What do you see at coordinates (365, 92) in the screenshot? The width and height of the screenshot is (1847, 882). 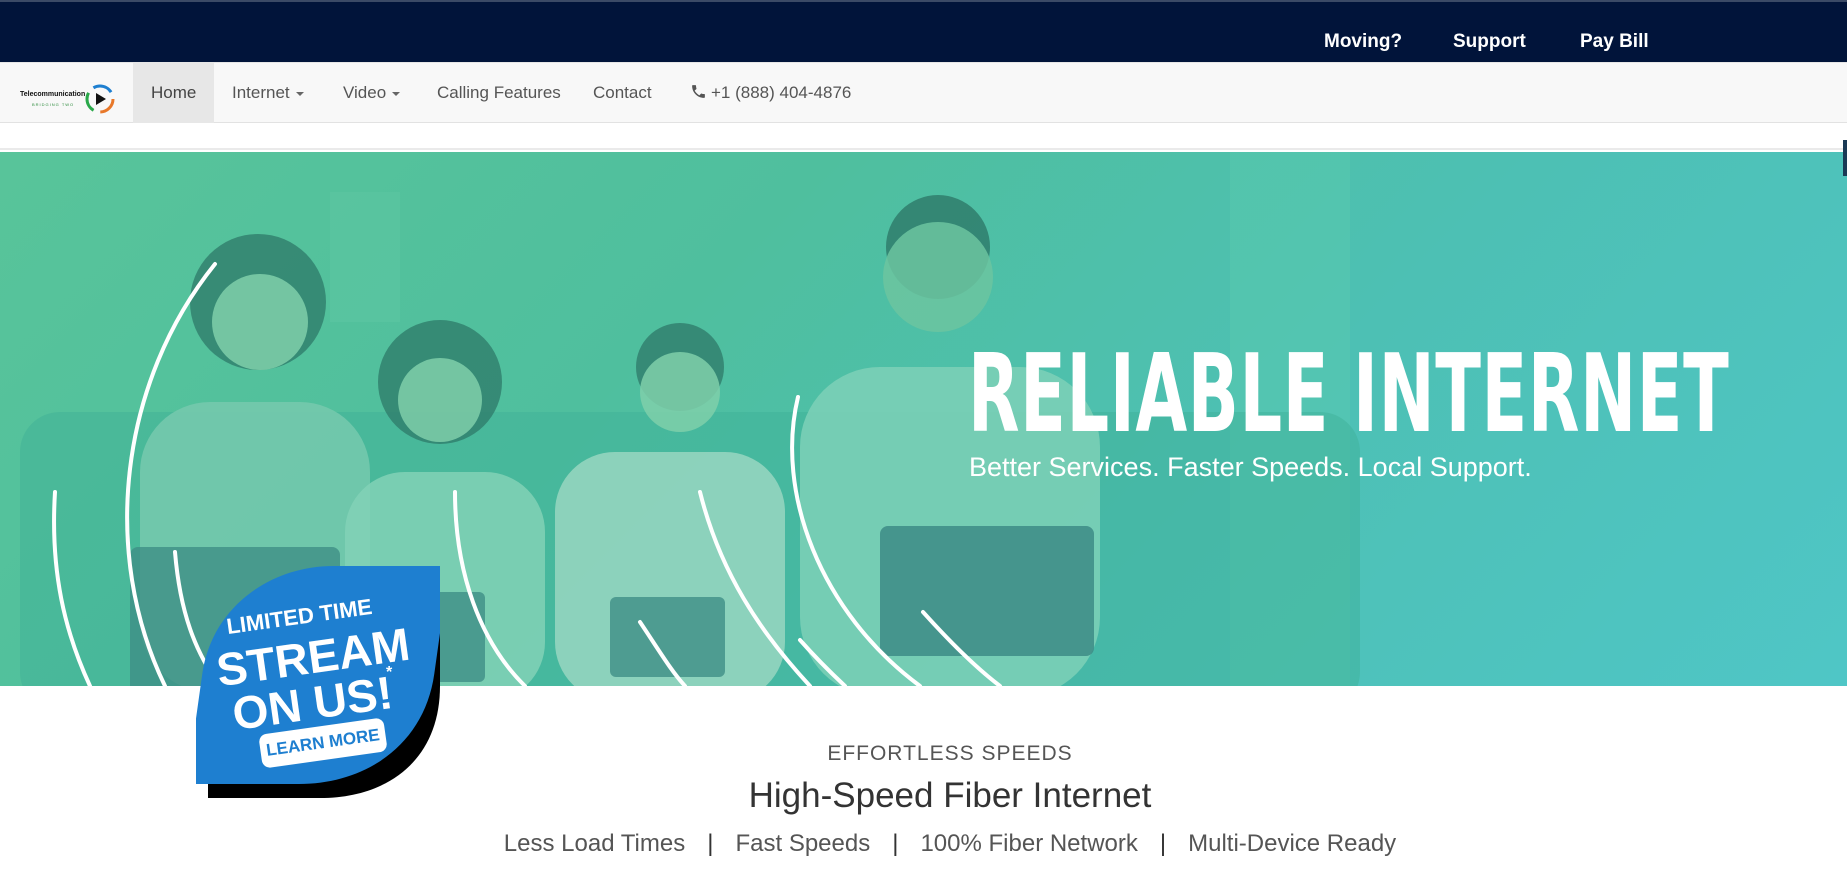 I see `nav-video-label: Video` at bounding box center [365, 92].